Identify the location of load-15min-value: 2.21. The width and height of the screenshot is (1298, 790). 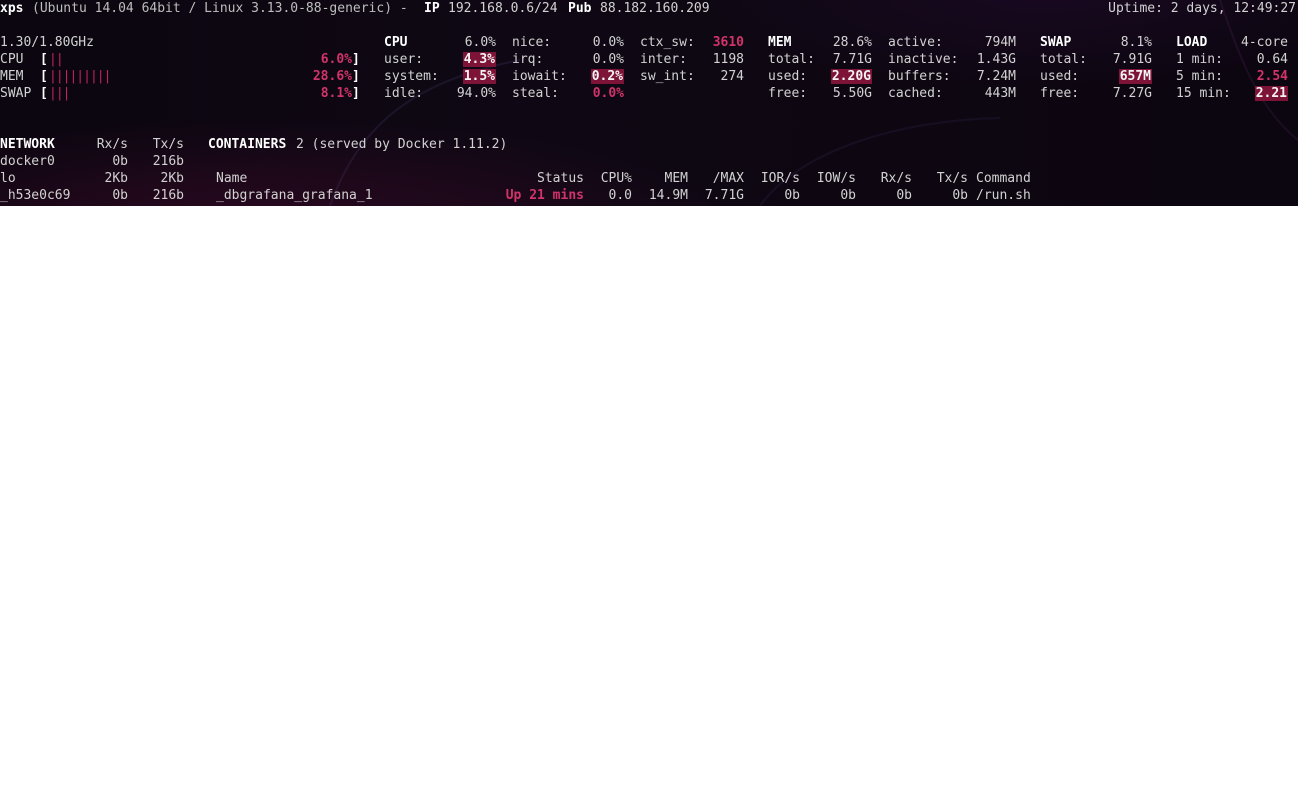
(1271, 93).